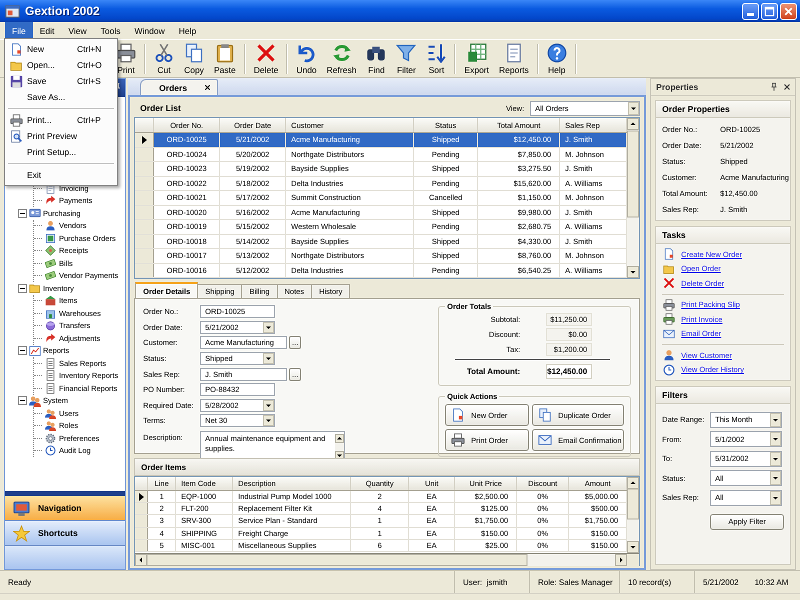  I want to click on menu-item: View, so click(77, 30).